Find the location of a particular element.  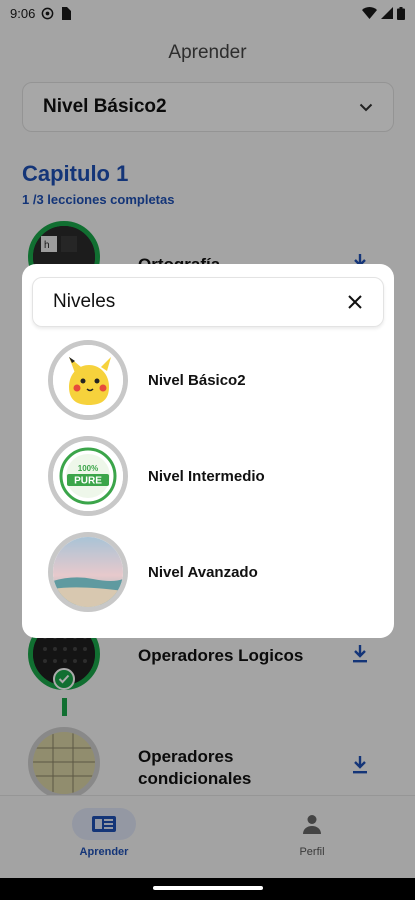

svg-text: PURE is located at coordinates (88, 481).